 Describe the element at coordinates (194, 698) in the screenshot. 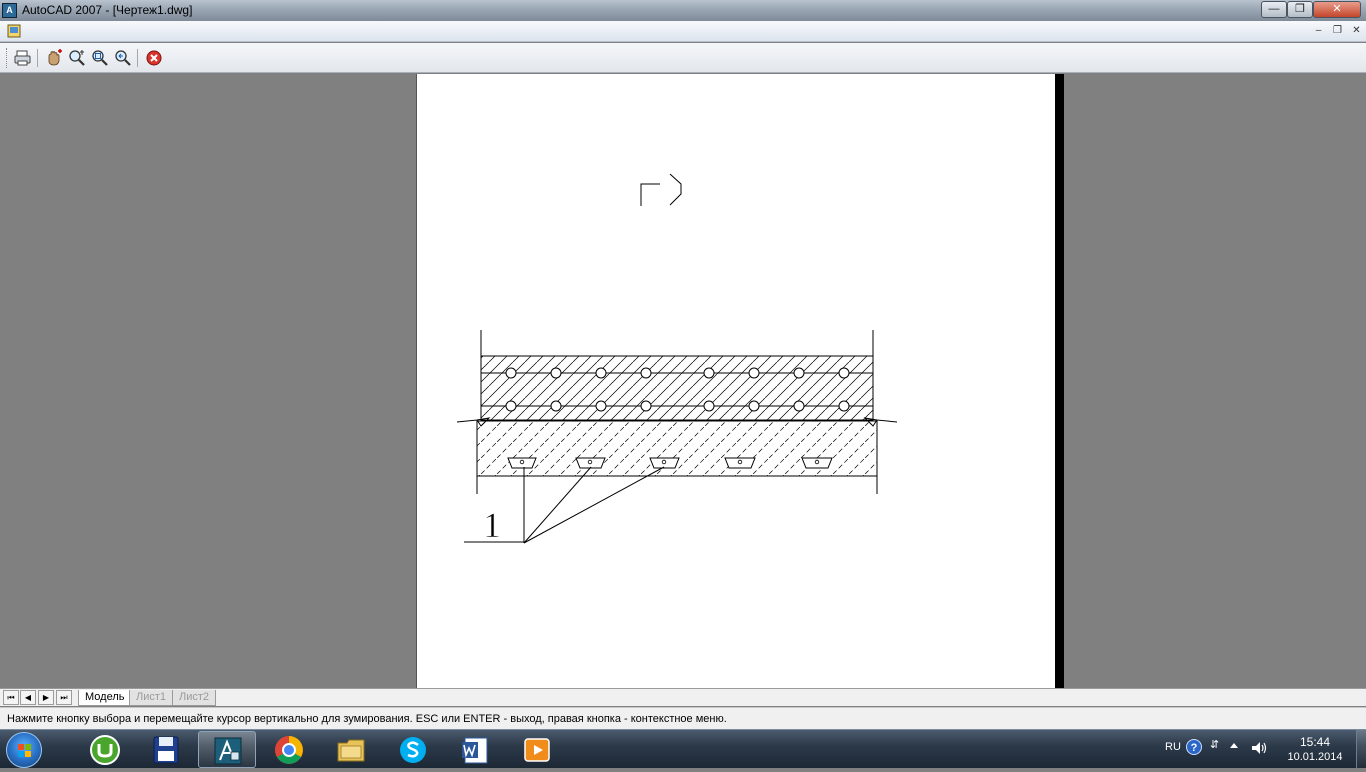

I see `tab-sheet2: Лист2` at that location.